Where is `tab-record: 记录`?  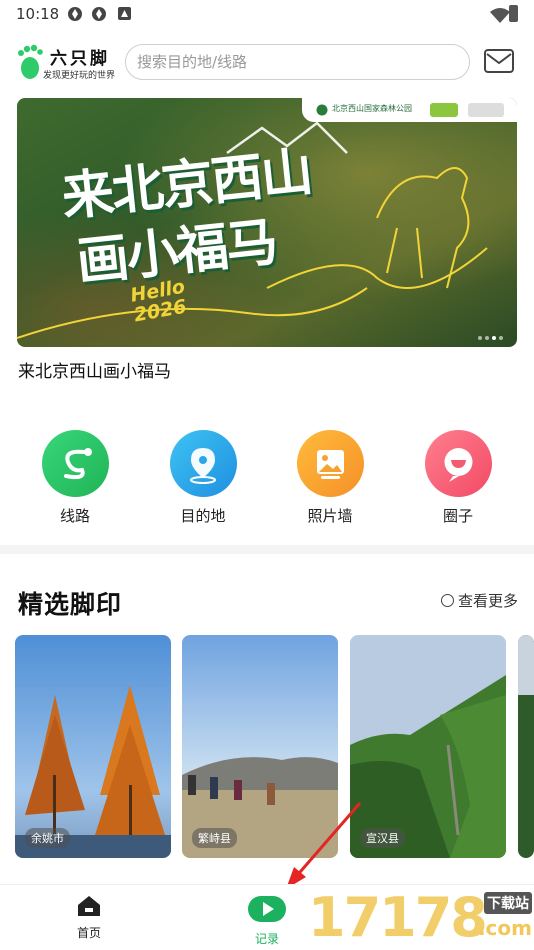
tab-record: 记录 is located at coordinates (267, 921).